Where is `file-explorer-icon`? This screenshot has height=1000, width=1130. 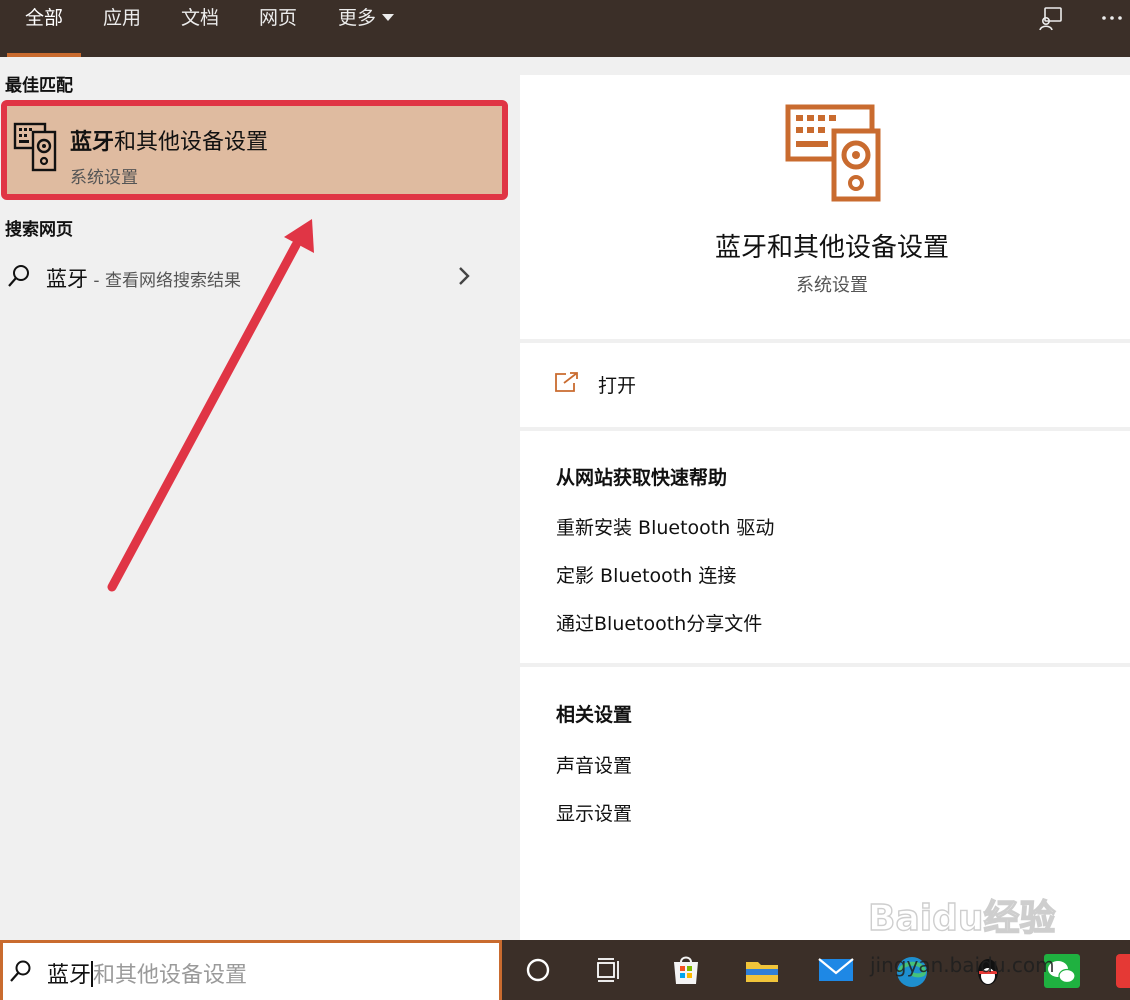
file-explorer-icon is located at coordinates (762, 970).